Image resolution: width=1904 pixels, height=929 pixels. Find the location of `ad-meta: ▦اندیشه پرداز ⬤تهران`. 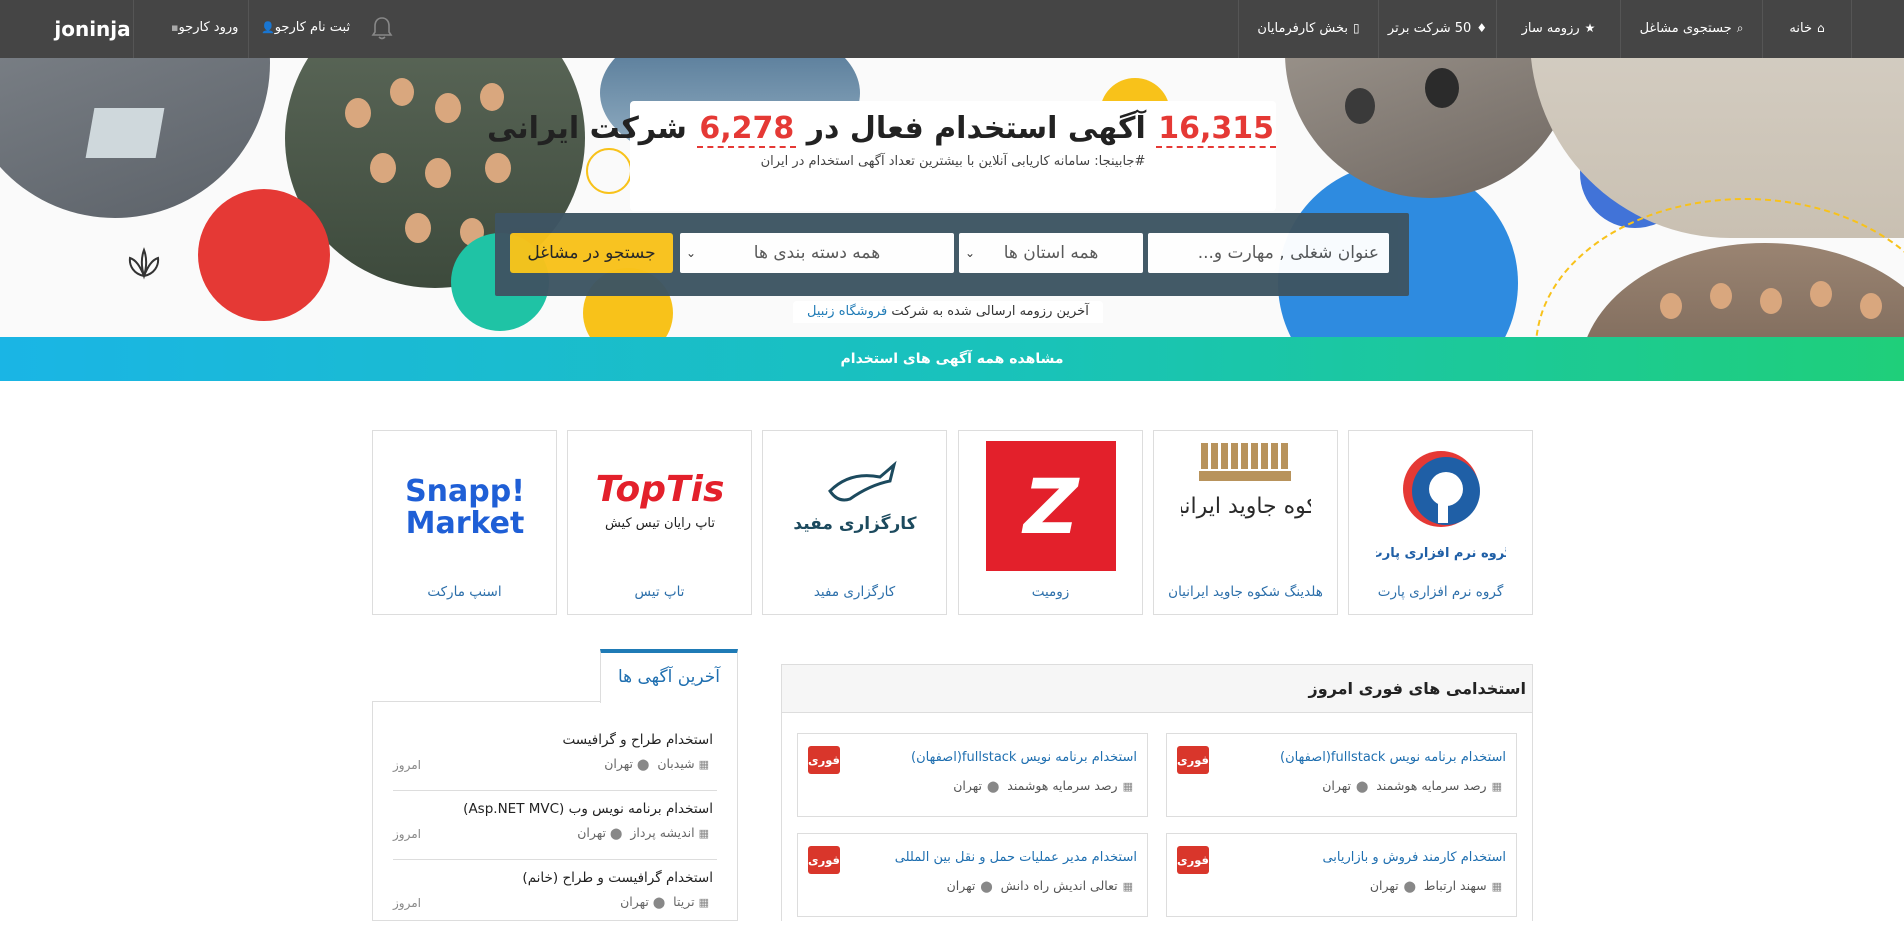

ad-meta: ▦اندیشه پرداز ⬤تهران is located at coordinates (643, 832).